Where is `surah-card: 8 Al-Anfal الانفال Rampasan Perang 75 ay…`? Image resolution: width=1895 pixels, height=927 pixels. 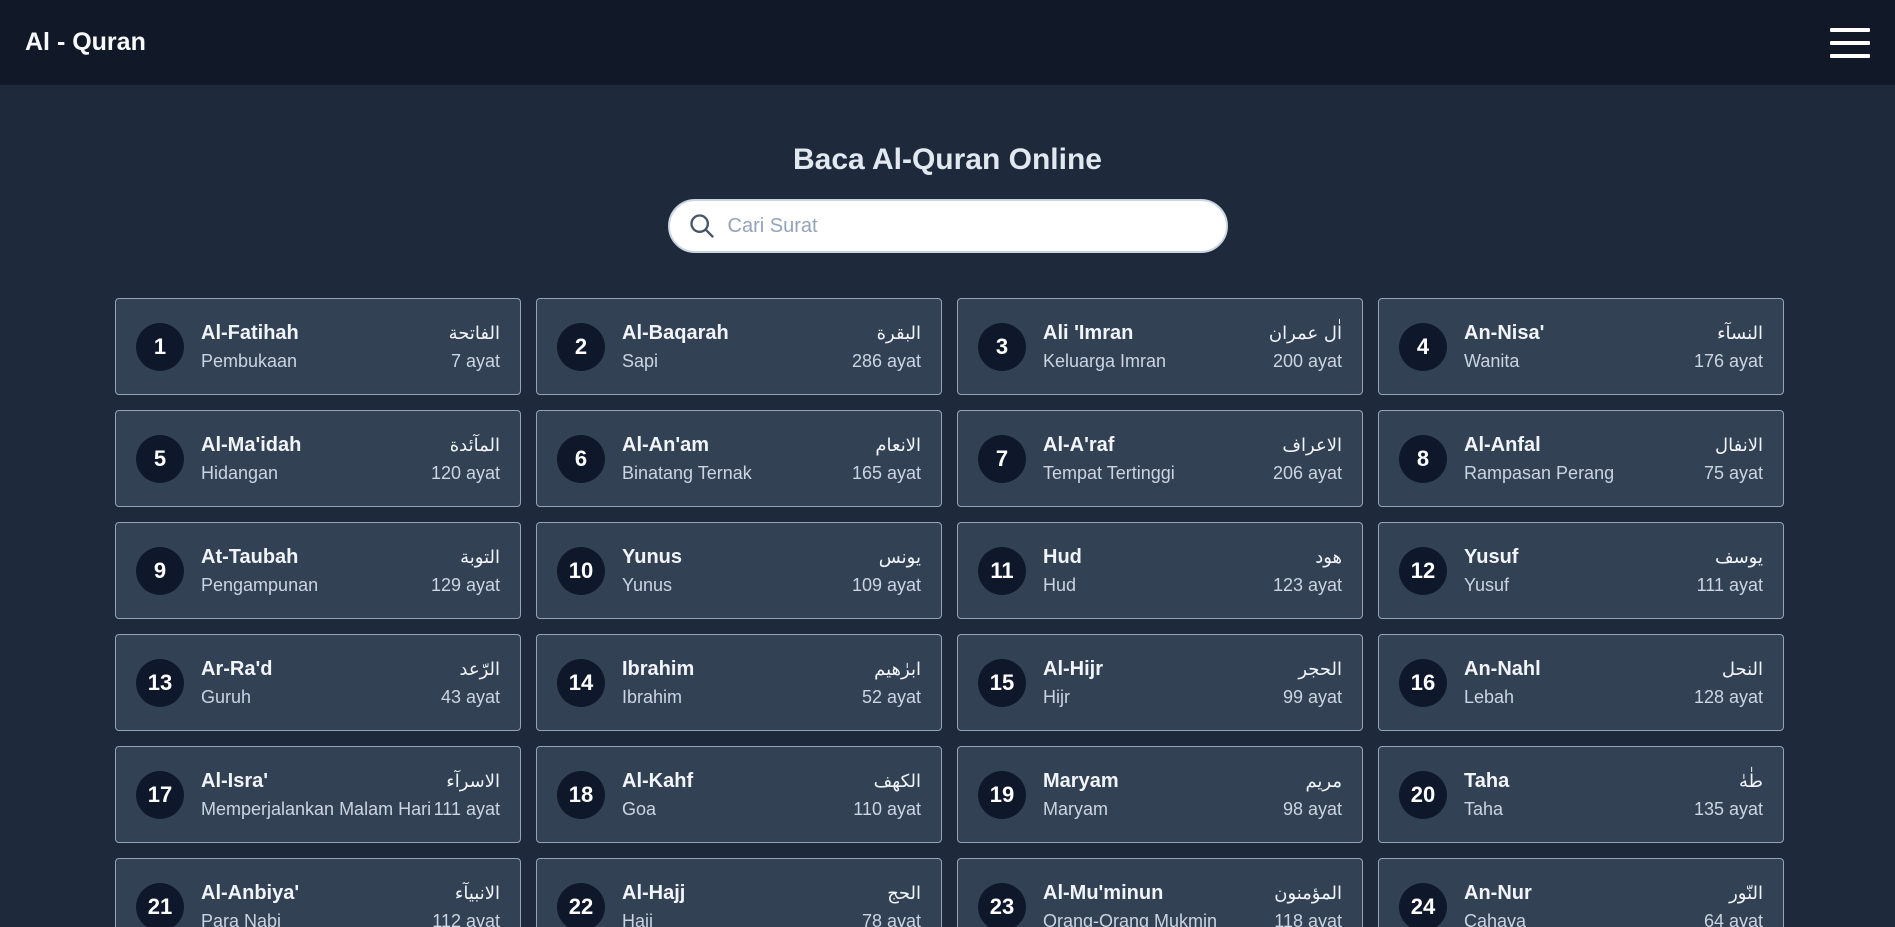
surah-card: 8 Al-Anfal الانفال Rampasan Perang 75 ay… is located at coordinates (1581, 458).